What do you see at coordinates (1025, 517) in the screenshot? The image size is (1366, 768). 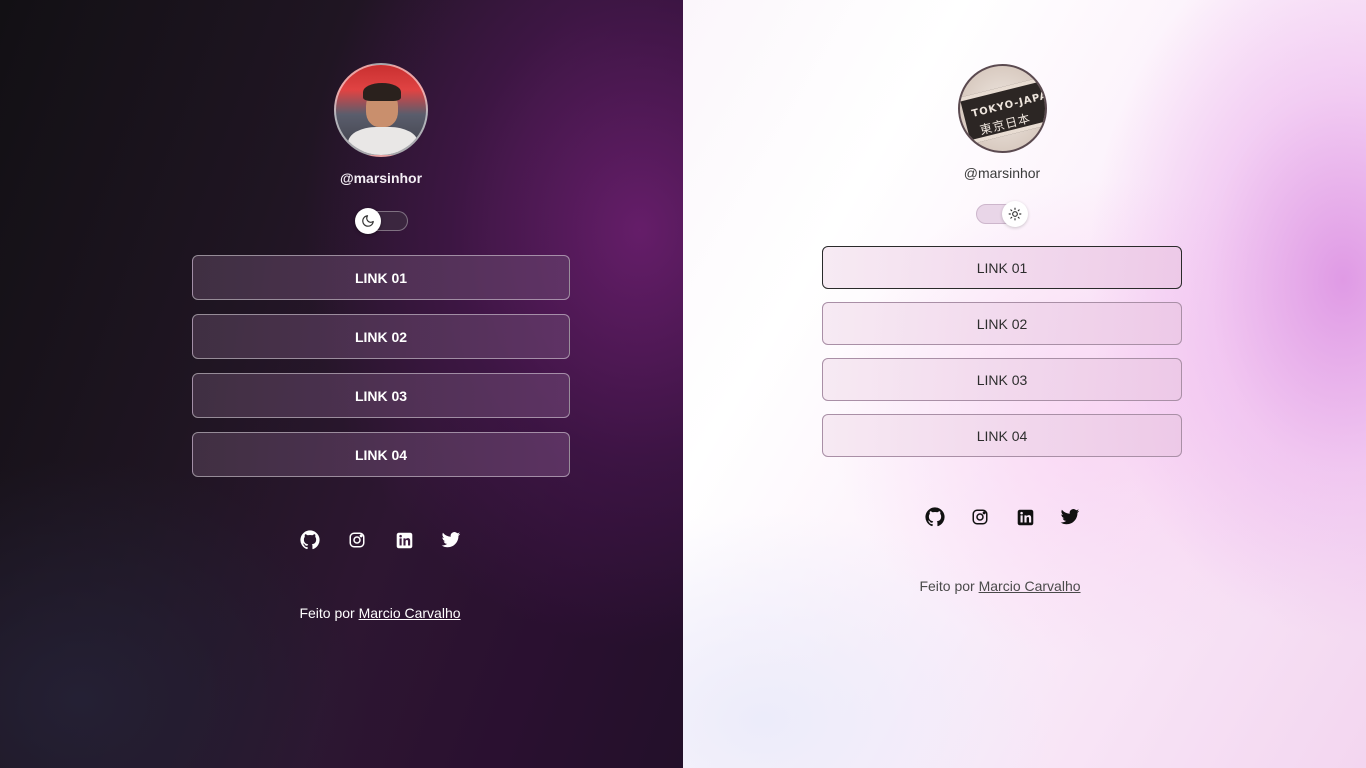 I see `linkedin-icon` at bounding box center [1025, 517].